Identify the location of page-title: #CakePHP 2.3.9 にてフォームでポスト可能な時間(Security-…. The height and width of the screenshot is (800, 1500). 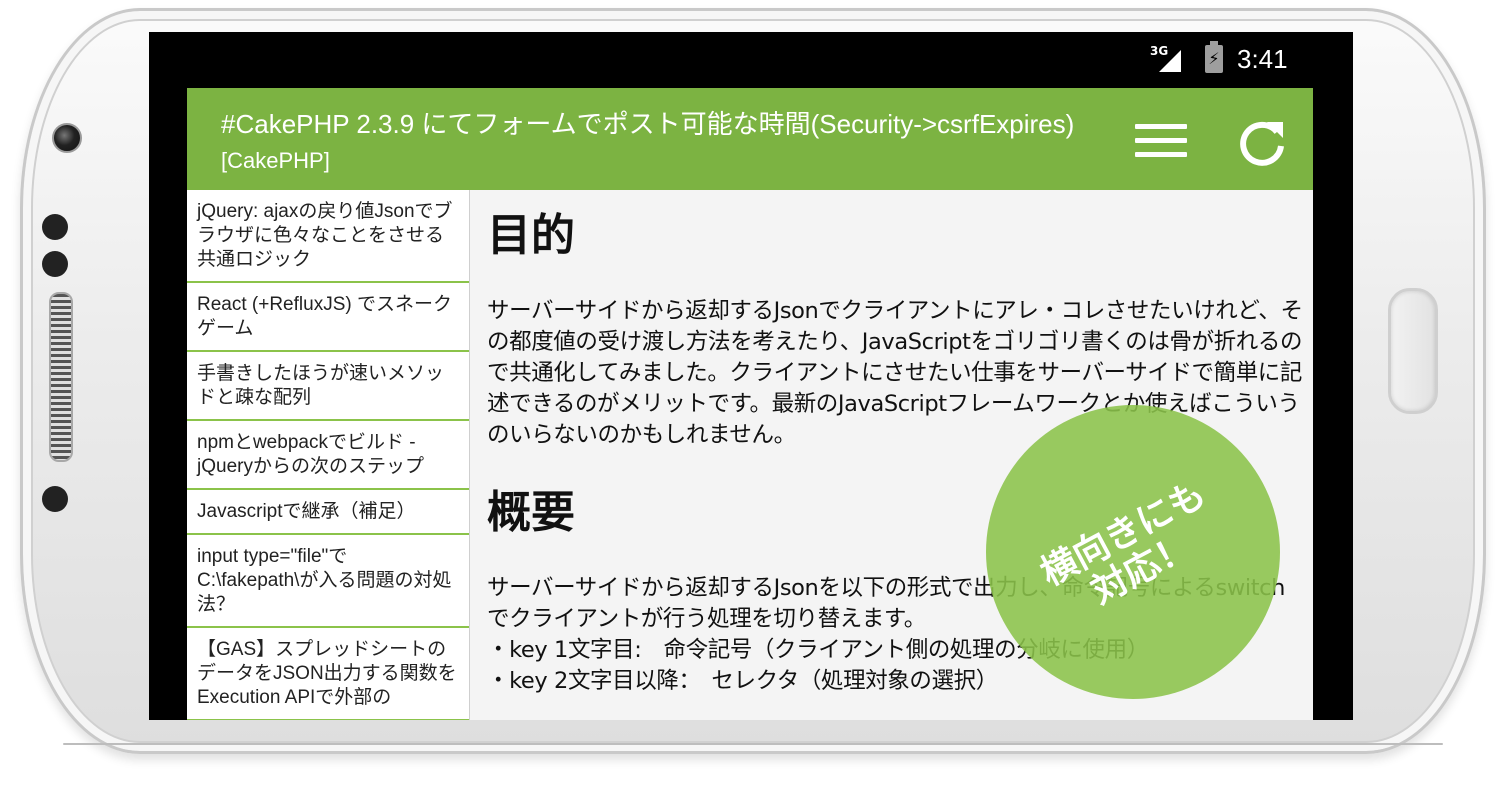
(648, 124).